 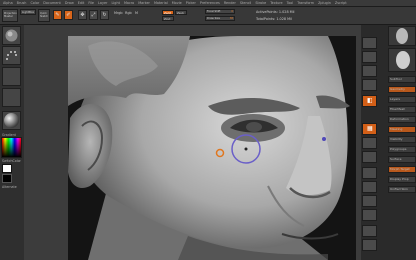 What do you see at coordinates (230, 3) in the screenshot?
I see `menu-item-render: Render` at bounding box center [230, 3].